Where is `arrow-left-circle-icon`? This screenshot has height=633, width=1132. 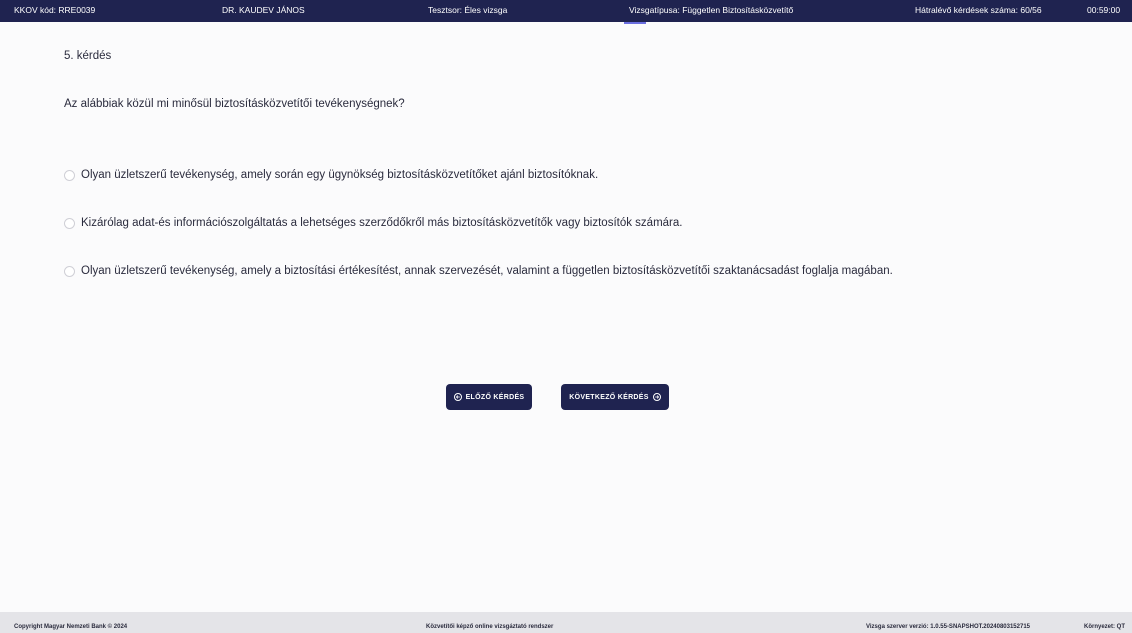
arrow-left-circle-icon is located at coordinates (457, 397).